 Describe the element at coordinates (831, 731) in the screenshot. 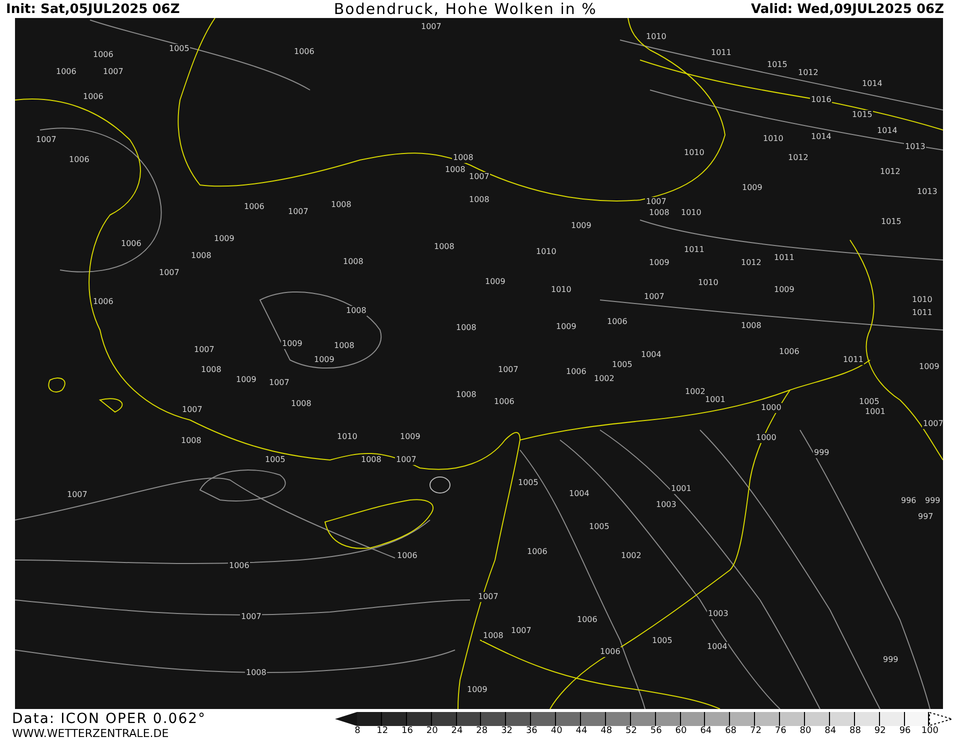

I see `legend-tick-label: 84` at that location.